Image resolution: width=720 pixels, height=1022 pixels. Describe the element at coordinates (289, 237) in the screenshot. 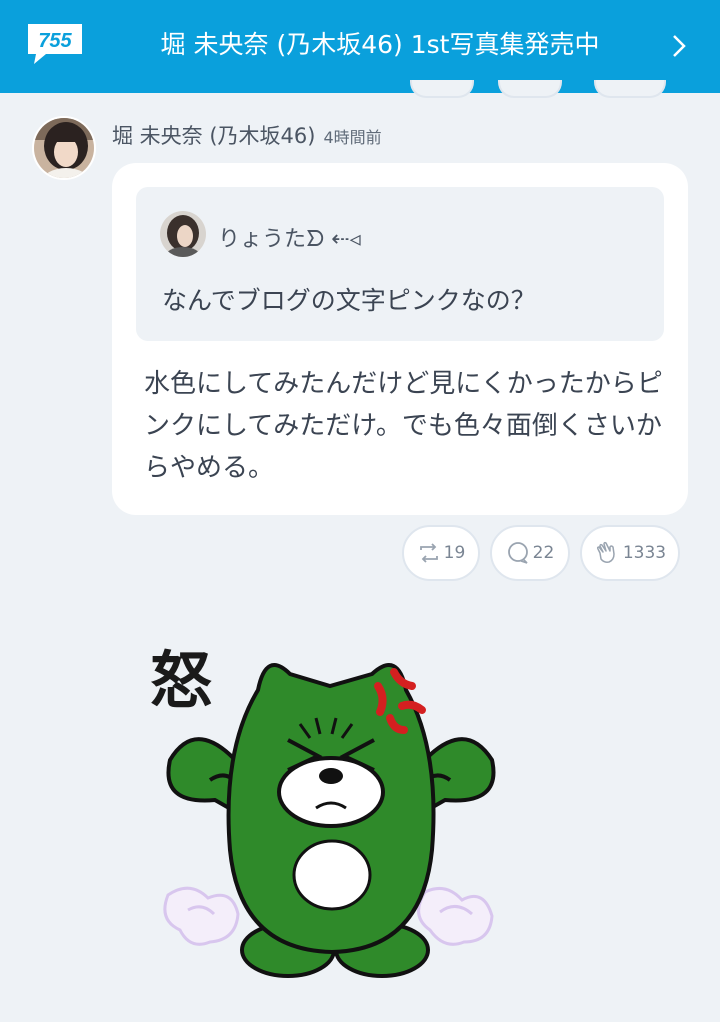

I see `commenter-name: りょうたᗤ ⇠◃` at that location.